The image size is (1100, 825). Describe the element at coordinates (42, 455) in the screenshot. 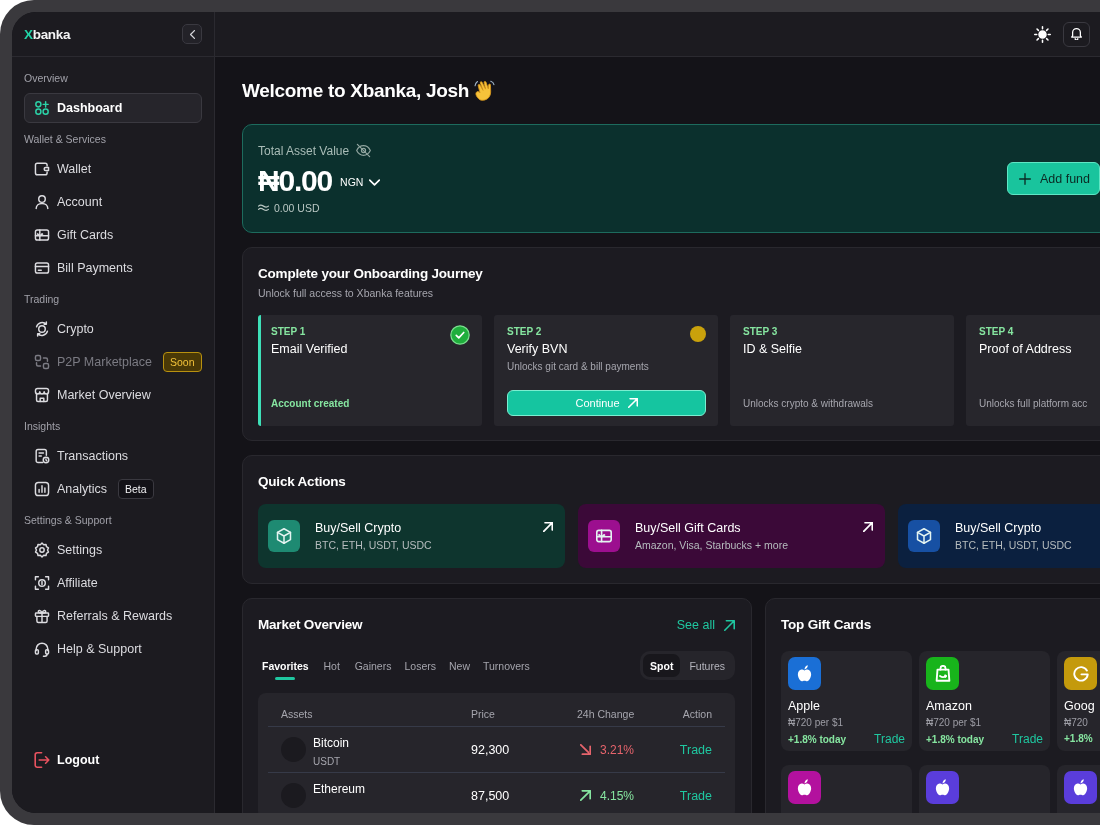

I see `document-clock-icon` at that location.